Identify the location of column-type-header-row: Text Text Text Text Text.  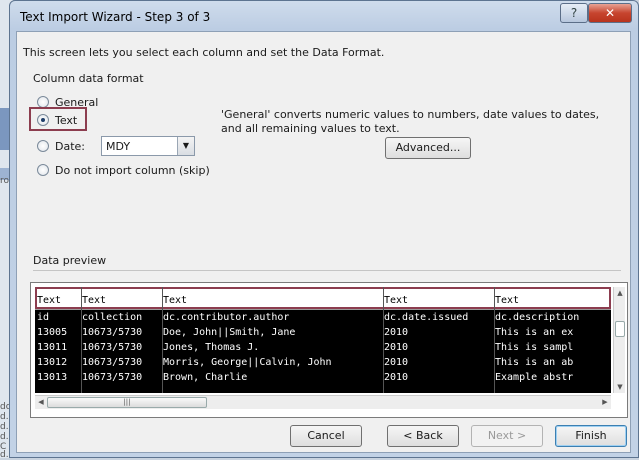
(323, 298).